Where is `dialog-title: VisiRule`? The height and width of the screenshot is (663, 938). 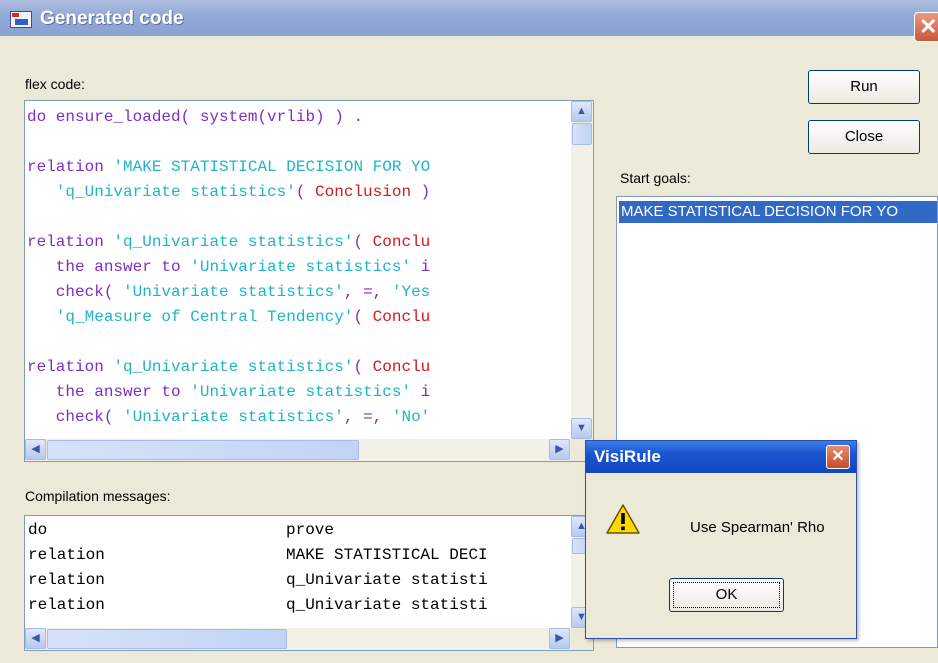 dialog-title: VisiRule is located at coordinates (627, 456).